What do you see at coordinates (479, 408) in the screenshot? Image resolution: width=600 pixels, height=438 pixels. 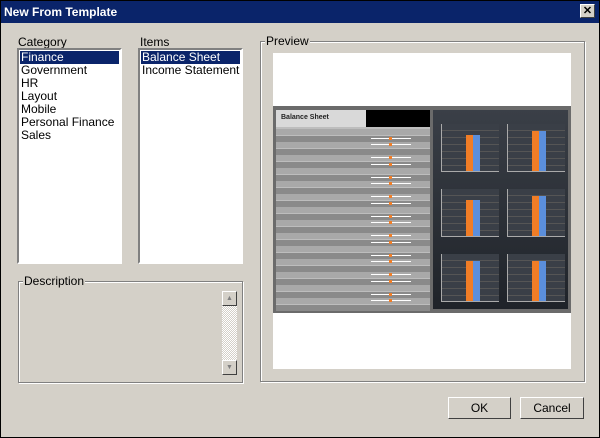 I see `ok-button: OK` at bounding box center [479, 408].